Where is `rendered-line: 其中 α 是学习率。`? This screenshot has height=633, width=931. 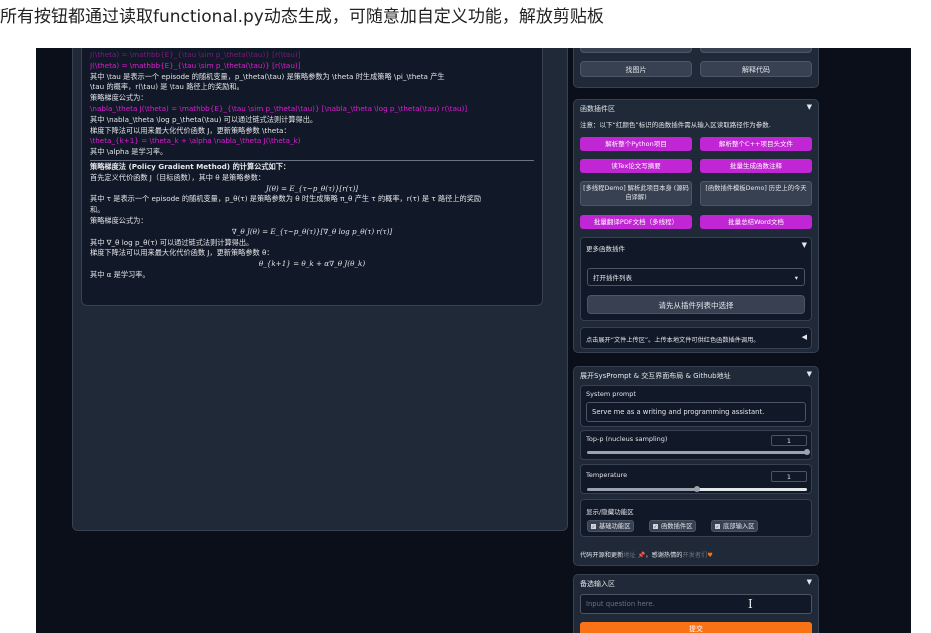 rendered-line: 其中 α 是学习率。 is located at coordinates (120, 274).